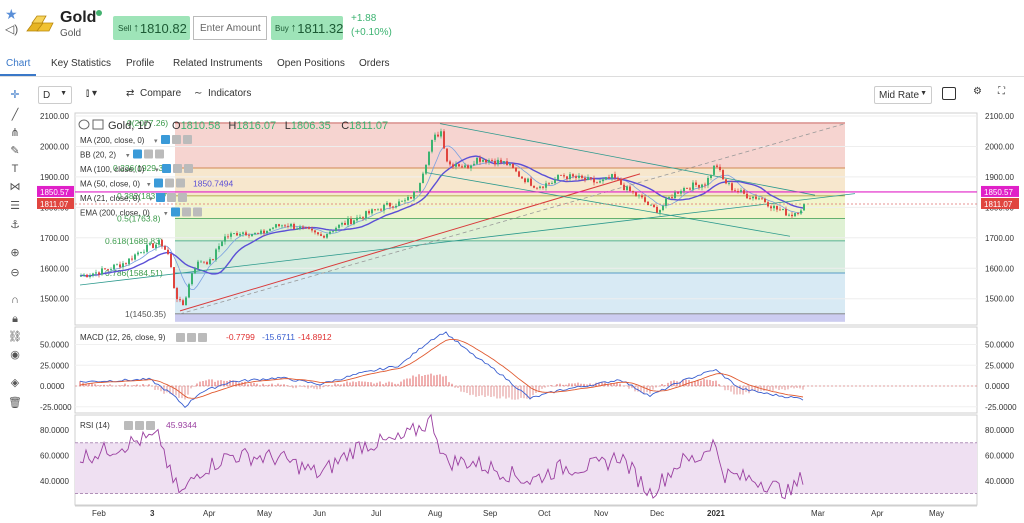 The height and width of the screenshot is (523, 1024). What do you see at coordinates (544, 513) in the screenshot?
I see `time-tick: Oct` at bounding box center [544, 513].